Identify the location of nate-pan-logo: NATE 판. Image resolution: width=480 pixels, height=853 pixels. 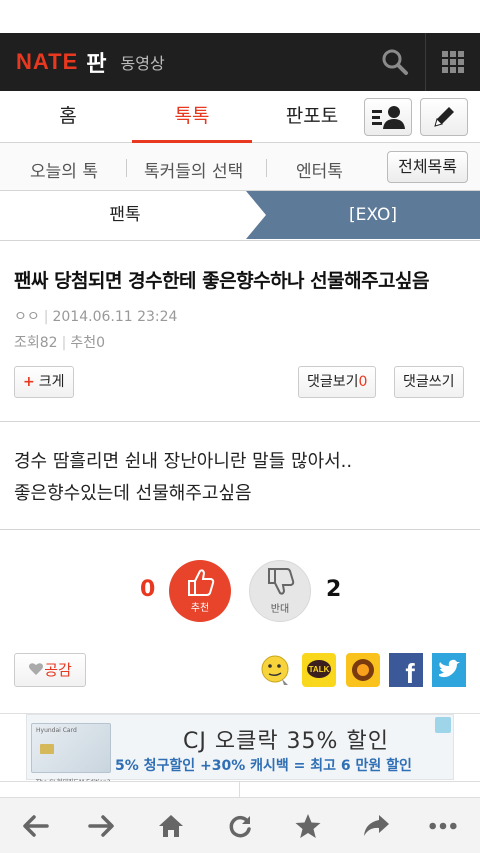
(61, 62).